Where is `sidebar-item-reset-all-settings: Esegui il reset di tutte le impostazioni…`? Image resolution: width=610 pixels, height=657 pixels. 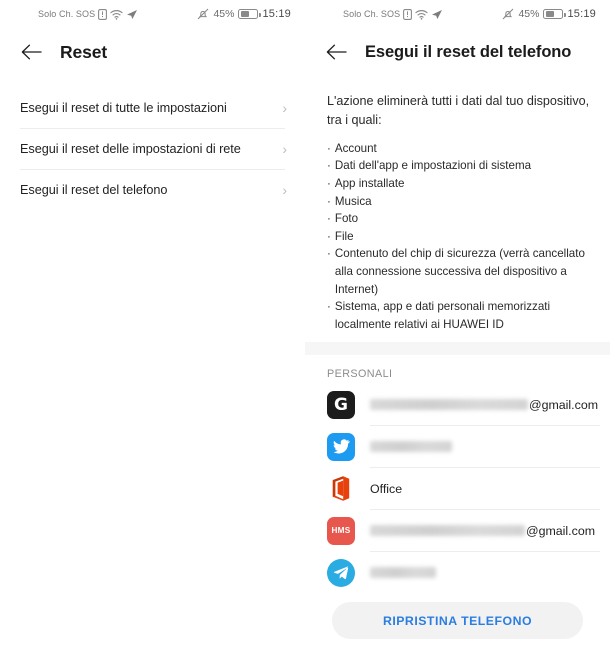
sidebar-item-reset-all-settings: Esegui il reset di tutte le impostazioni… is located at coordinates (152, 108).